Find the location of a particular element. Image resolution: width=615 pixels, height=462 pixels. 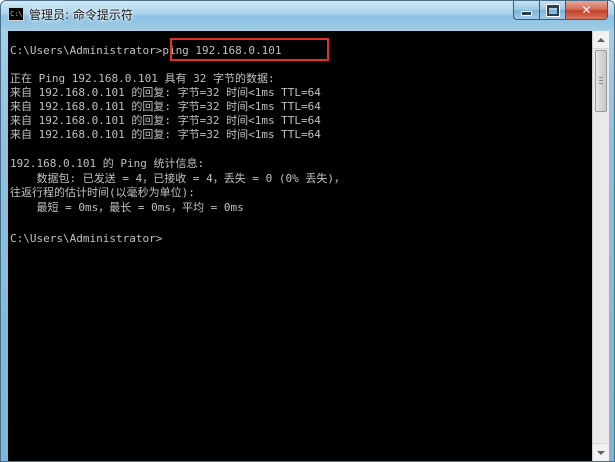

close-icon: ✕ is located at coordinates (586, 10).